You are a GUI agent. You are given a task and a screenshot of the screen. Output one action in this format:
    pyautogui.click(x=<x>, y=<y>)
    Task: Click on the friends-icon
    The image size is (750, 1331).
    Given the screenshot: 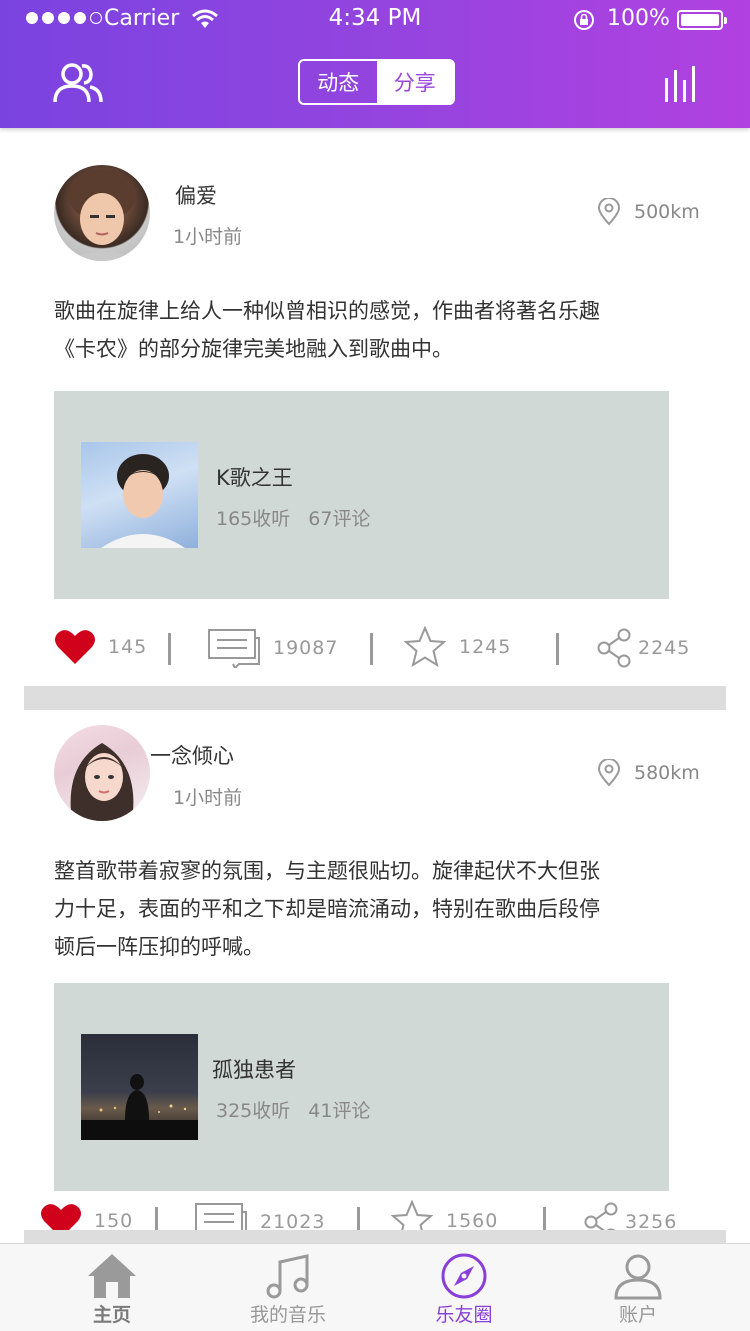 What is the action you would take?
    pyautogui.click(x=78, y=83)
    